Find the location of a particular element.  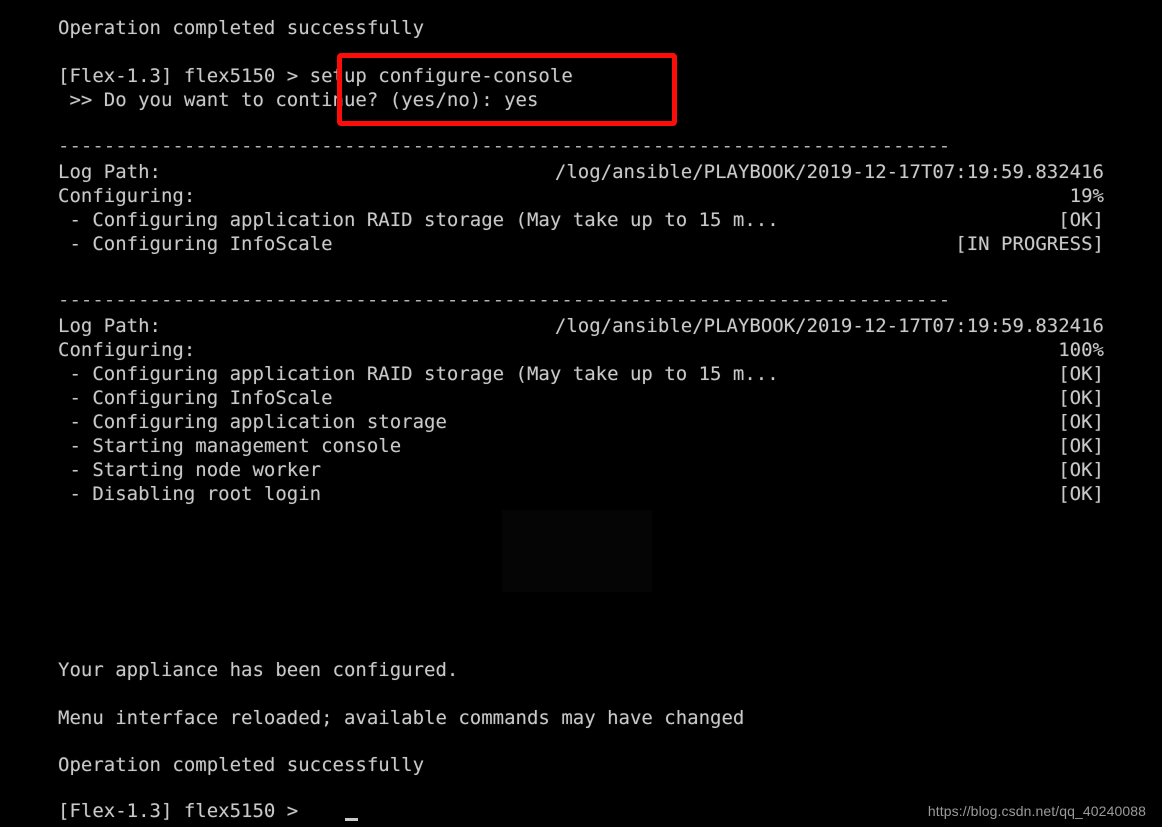

final-prompt-line: [Flex-1.3] flex5150 > is located at coordinates (184, 811).